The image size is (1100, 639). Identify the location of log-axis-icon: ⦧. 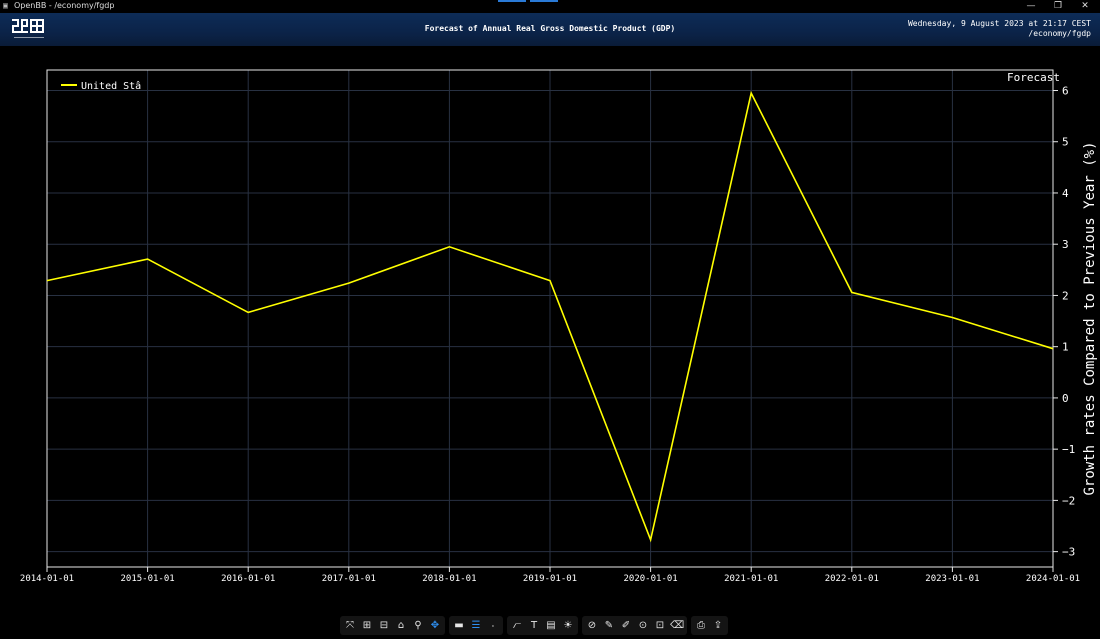
(517, 626).